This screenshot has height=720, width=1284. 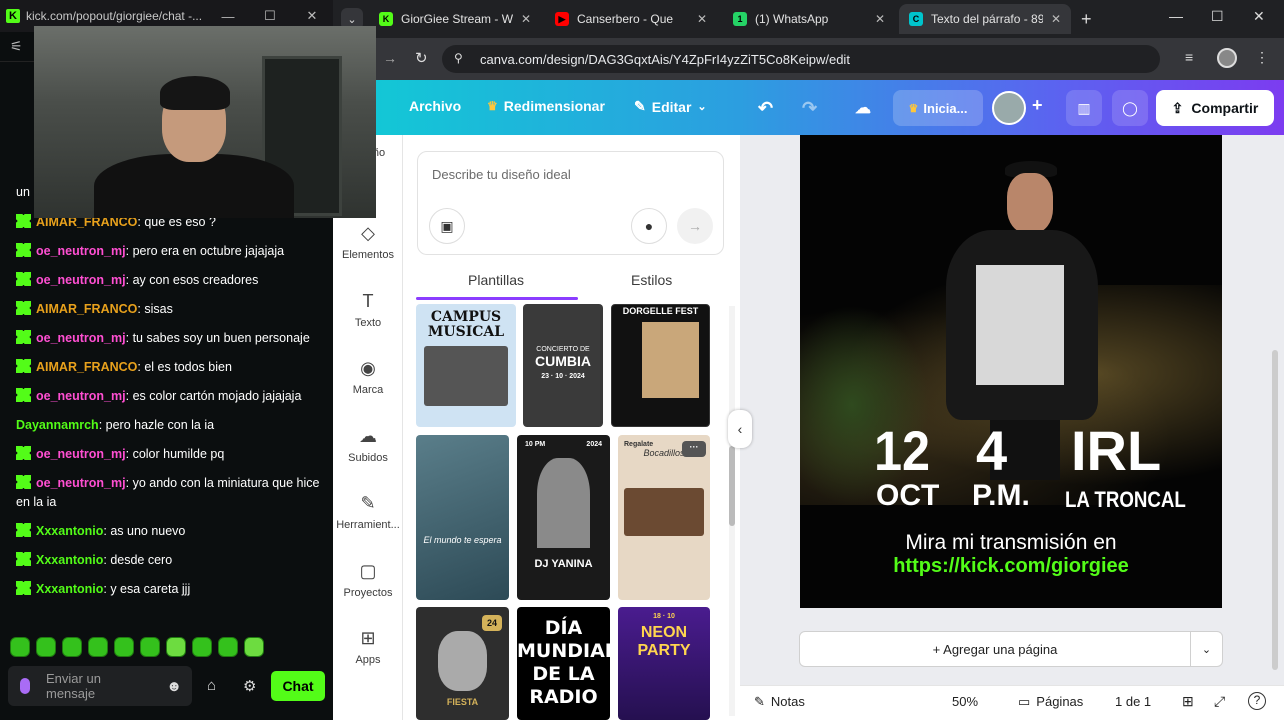 I want to click on store-icon: ⌂, so click(x=211, y=685).